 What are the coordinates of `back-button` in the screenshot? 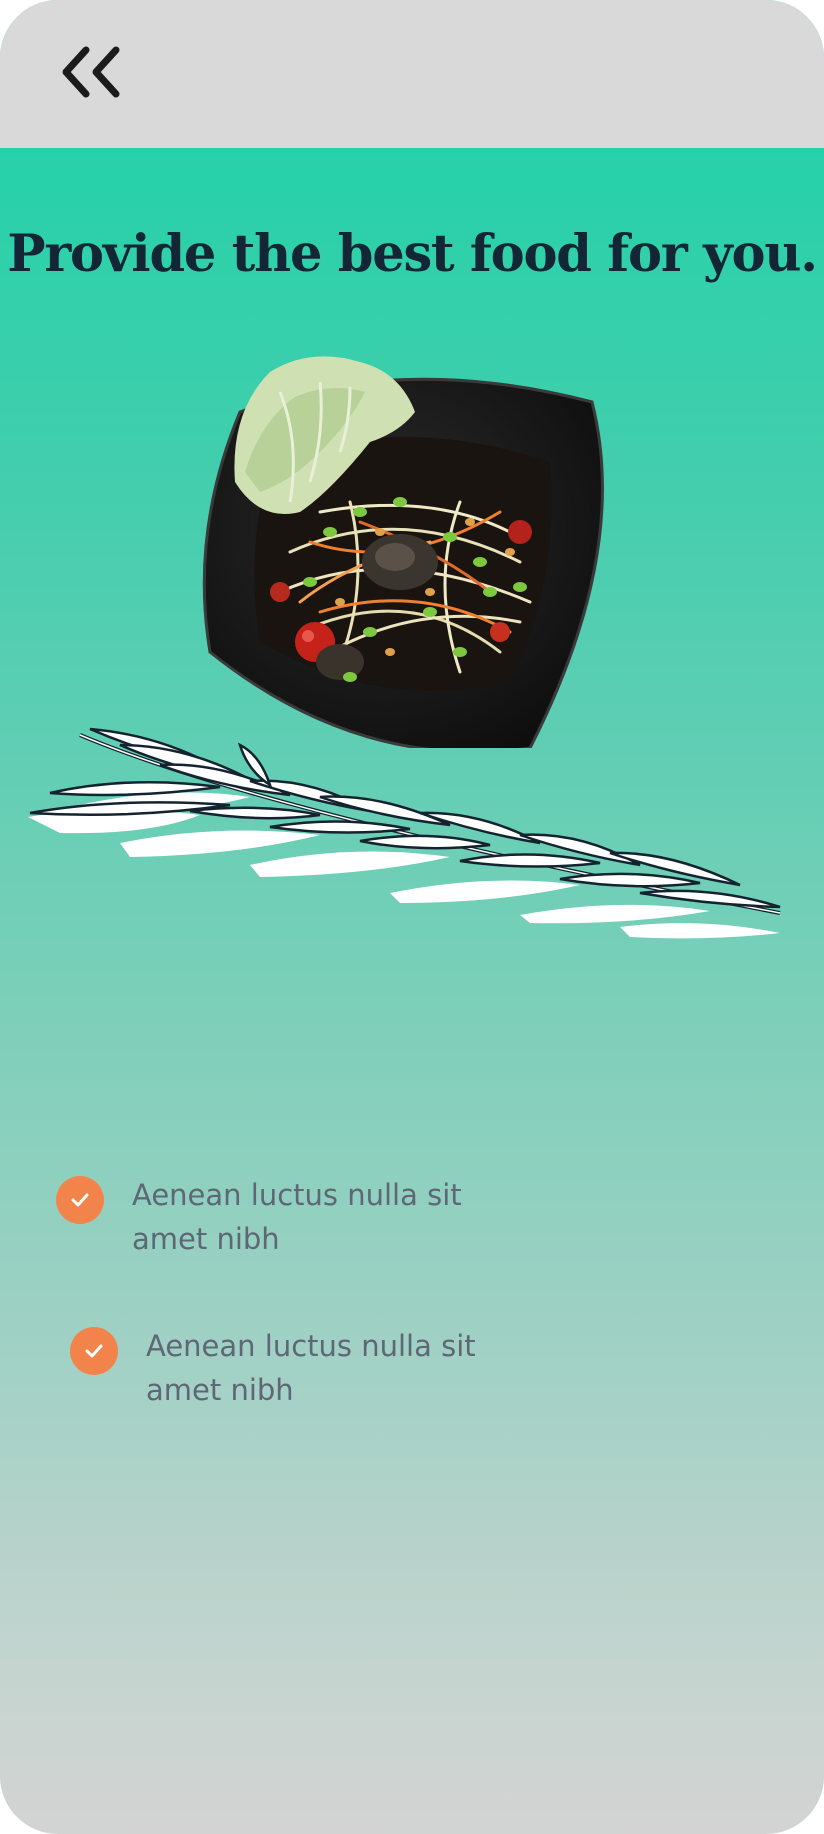 It's located at (93, 72).